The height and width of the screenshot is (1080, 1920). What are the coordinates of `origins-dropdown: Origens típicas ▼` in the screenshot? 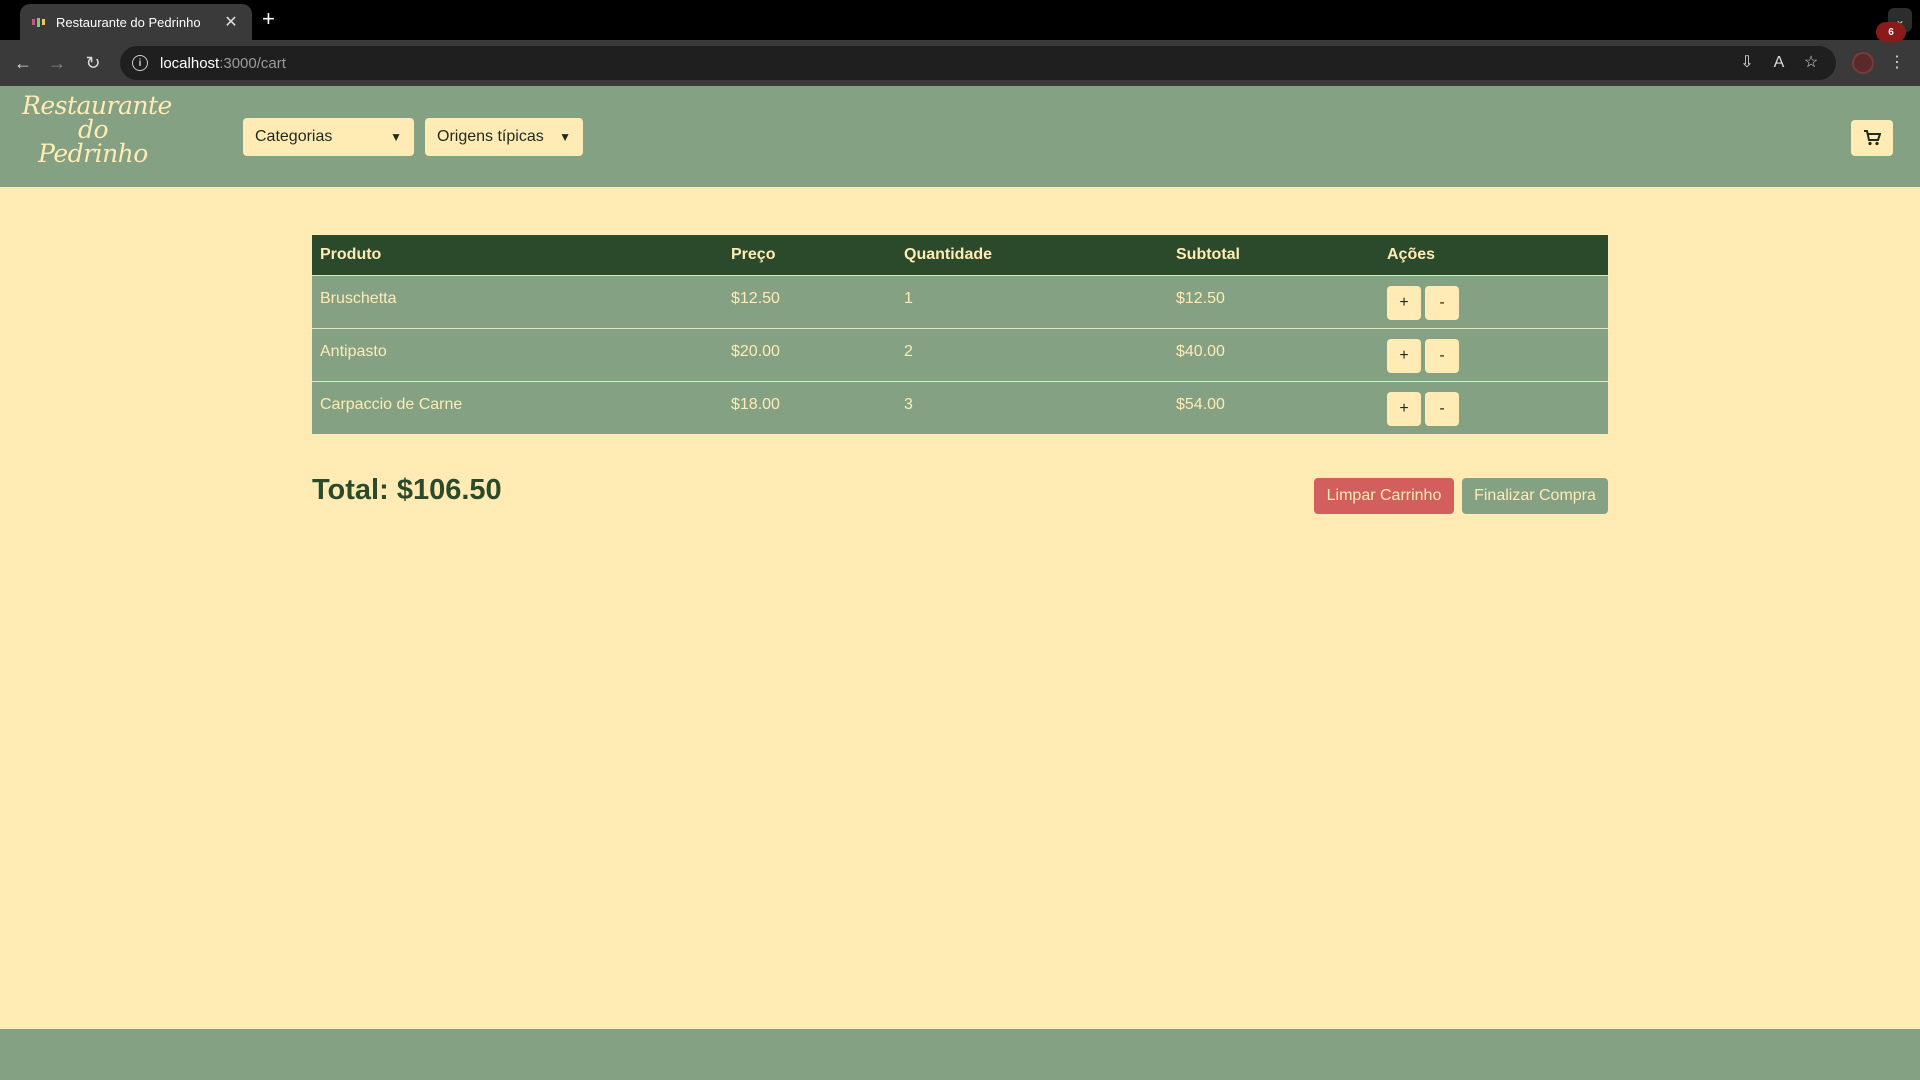 It's located at (504, 137).